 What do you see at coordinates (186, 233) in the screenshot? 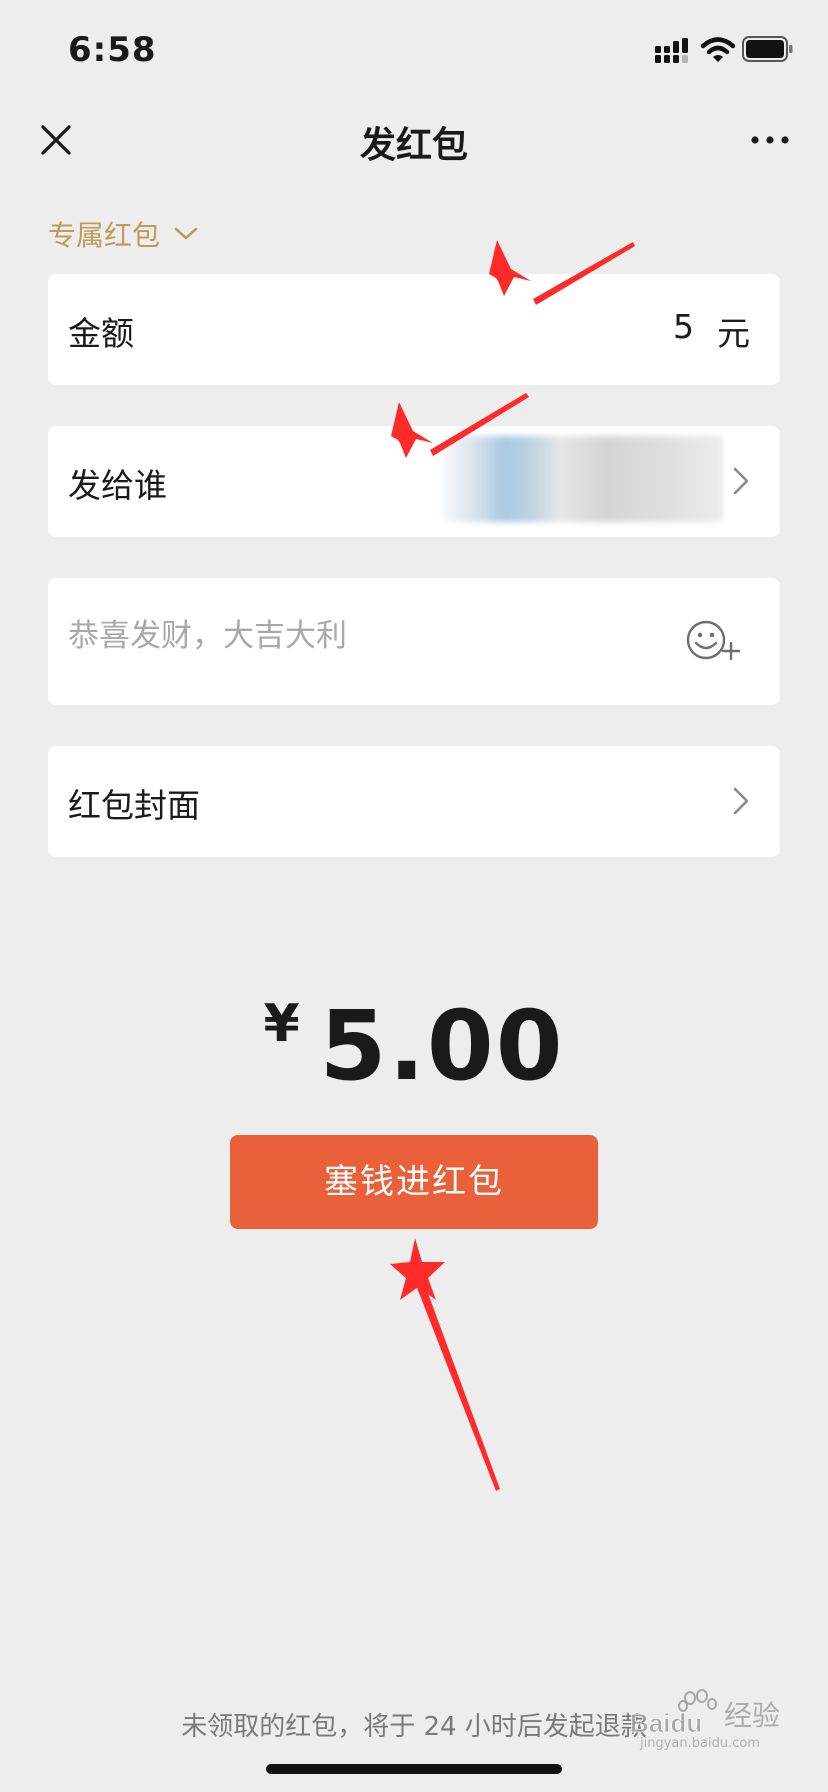
I see `chevron-down-icon` at bounding box center [186, 233].